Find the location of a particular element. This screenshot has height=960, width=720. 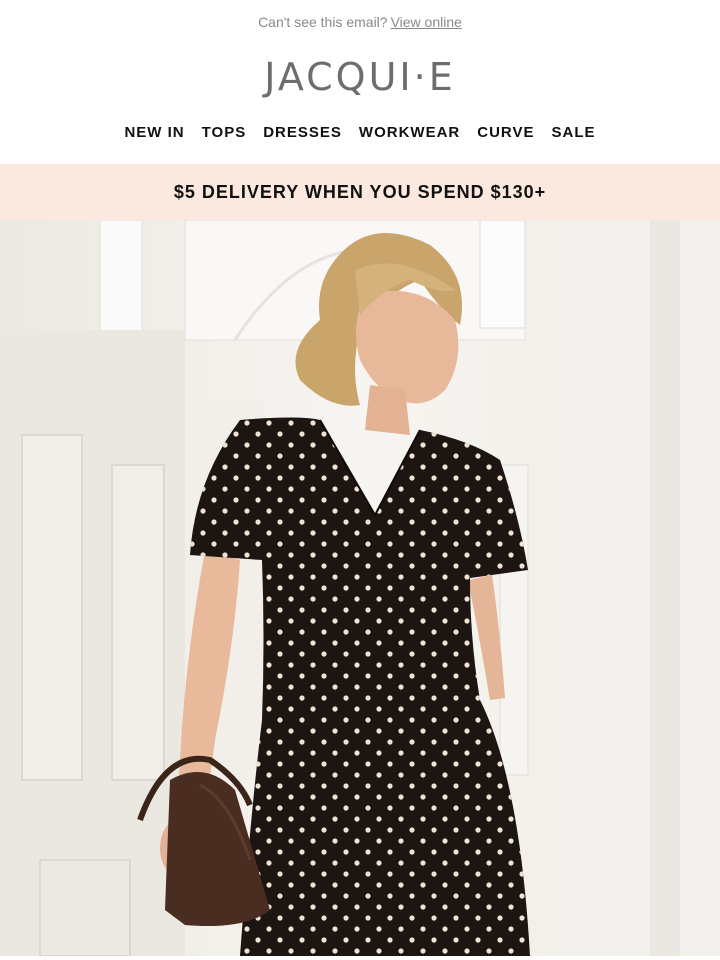

brand-logo: JACQUI·E is located at coordinates (360, 77).